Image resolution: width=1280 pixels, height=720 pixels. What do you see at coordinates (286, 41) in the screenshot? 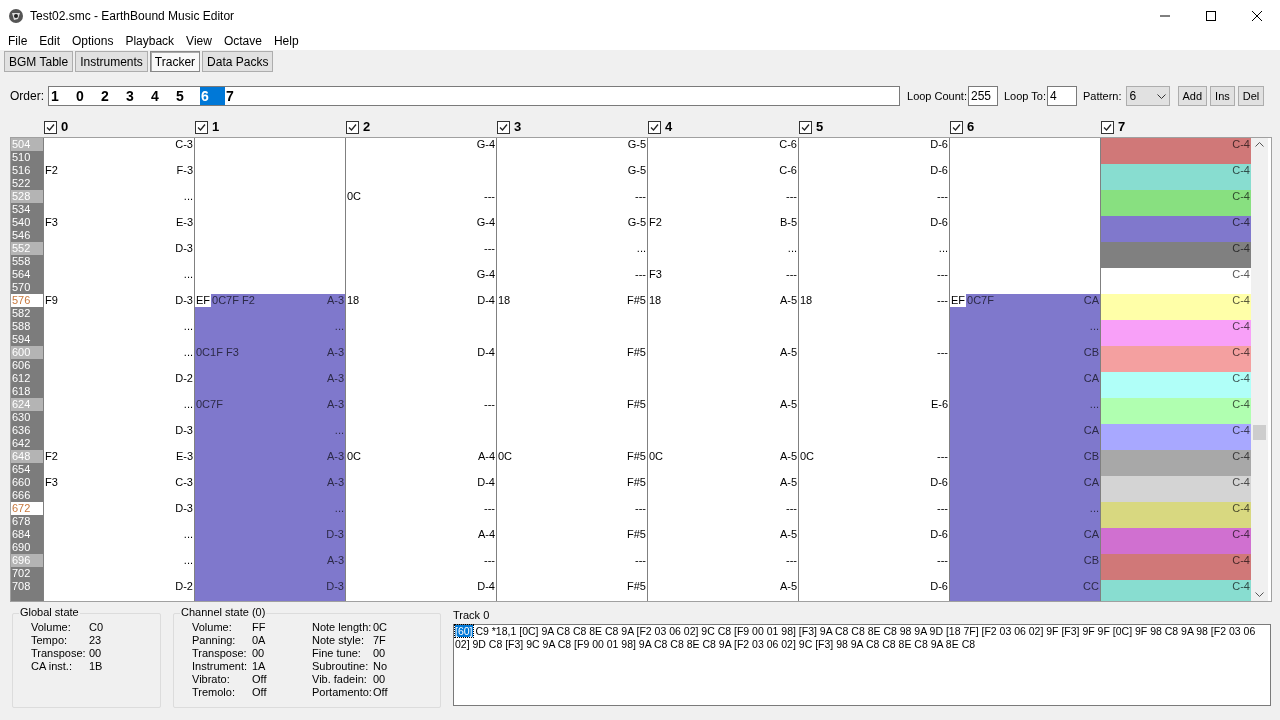
I see `menu-item: Help` at bounding box center [286, 41].